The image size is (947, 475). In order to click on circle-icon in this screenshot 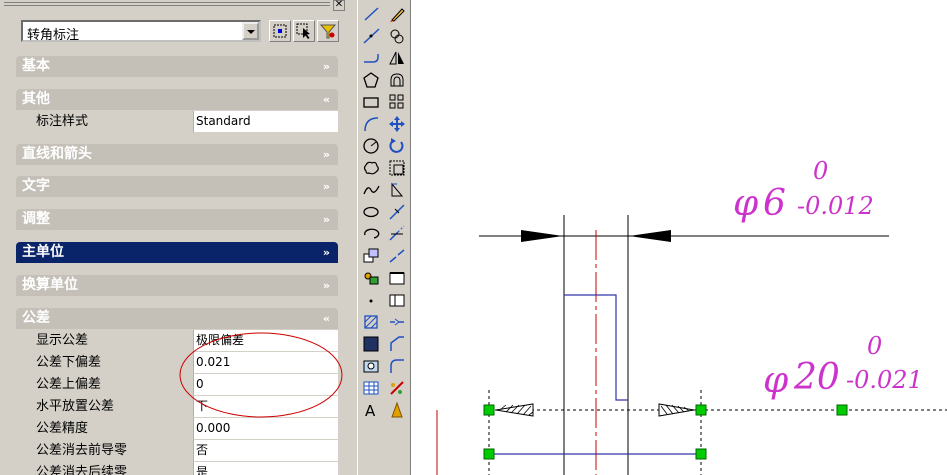, I will do `click(371, 146)`.